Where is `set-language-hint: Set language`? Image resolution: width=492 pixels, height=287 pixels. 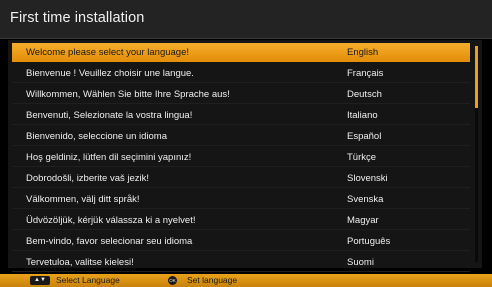 set-language-hint: Set language is located at coordinates (212, 280).